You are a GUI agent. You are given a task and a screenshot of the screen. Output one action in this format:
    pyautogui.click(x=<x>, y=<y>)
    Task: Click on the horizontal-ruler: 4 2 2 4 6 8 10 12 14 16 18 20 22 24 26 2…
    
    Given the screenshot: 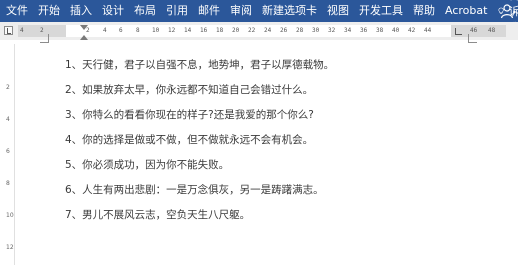 What is the action you would take?
    pyautogui.click(x=262, y=32)
    